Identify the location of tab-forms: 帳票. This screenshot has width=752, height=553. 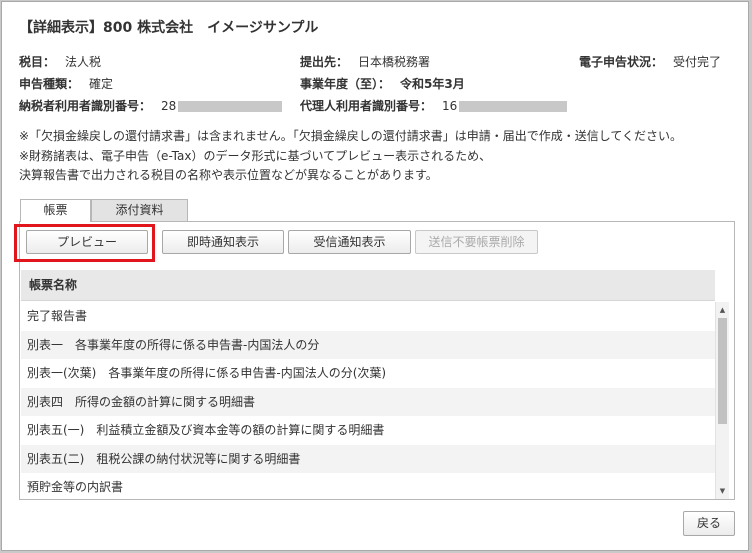
(55, 210).